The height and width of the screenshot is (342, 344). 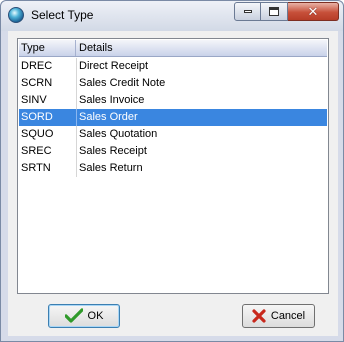 I want to click on close-icon: ✕, so click(x=313, y=11).